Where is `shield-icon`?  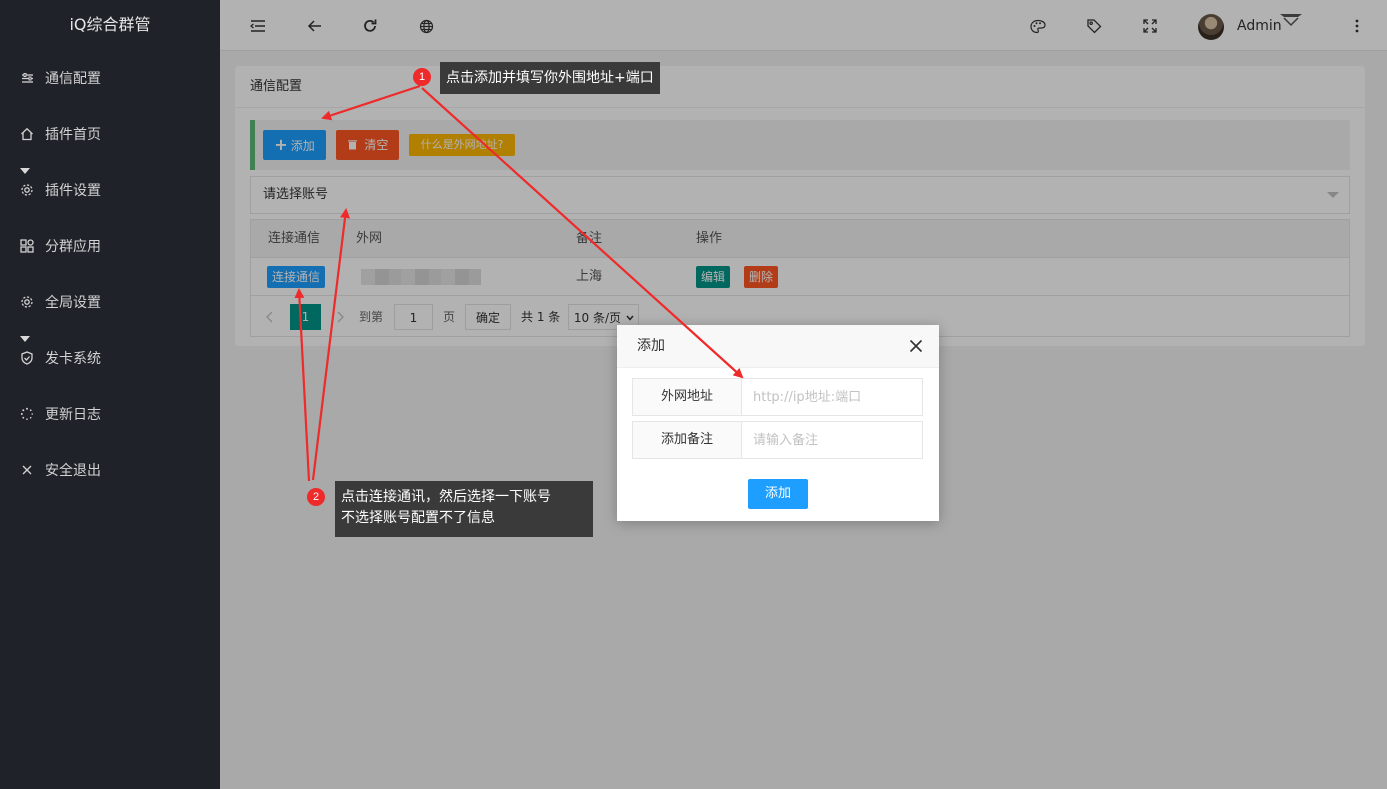 shield-icon is located at coordinates (27, 358).